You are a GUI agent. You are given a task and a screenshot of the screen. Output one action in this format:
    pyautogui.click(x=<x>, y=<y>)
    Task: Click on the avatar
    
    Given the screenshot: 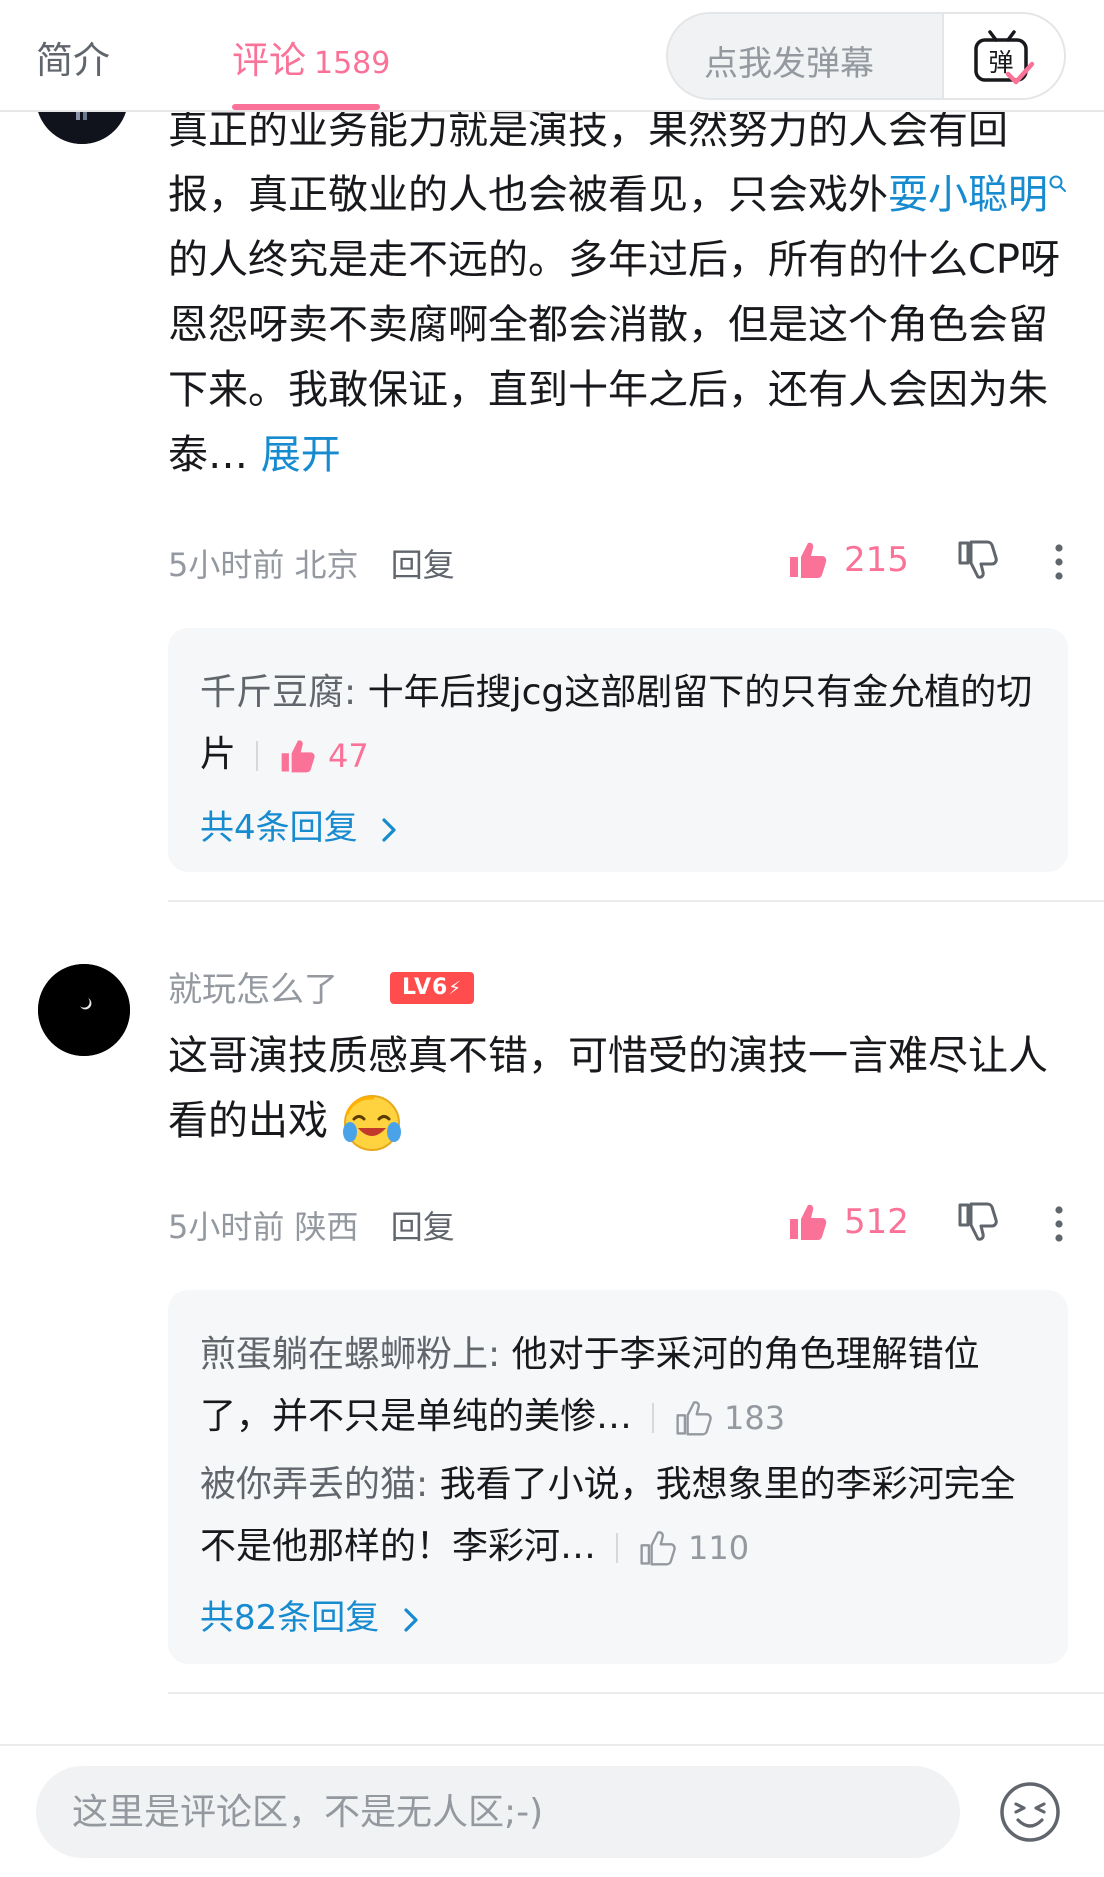 What is the action you would take?
    pyautogui.click(x=84, y=1010)
    